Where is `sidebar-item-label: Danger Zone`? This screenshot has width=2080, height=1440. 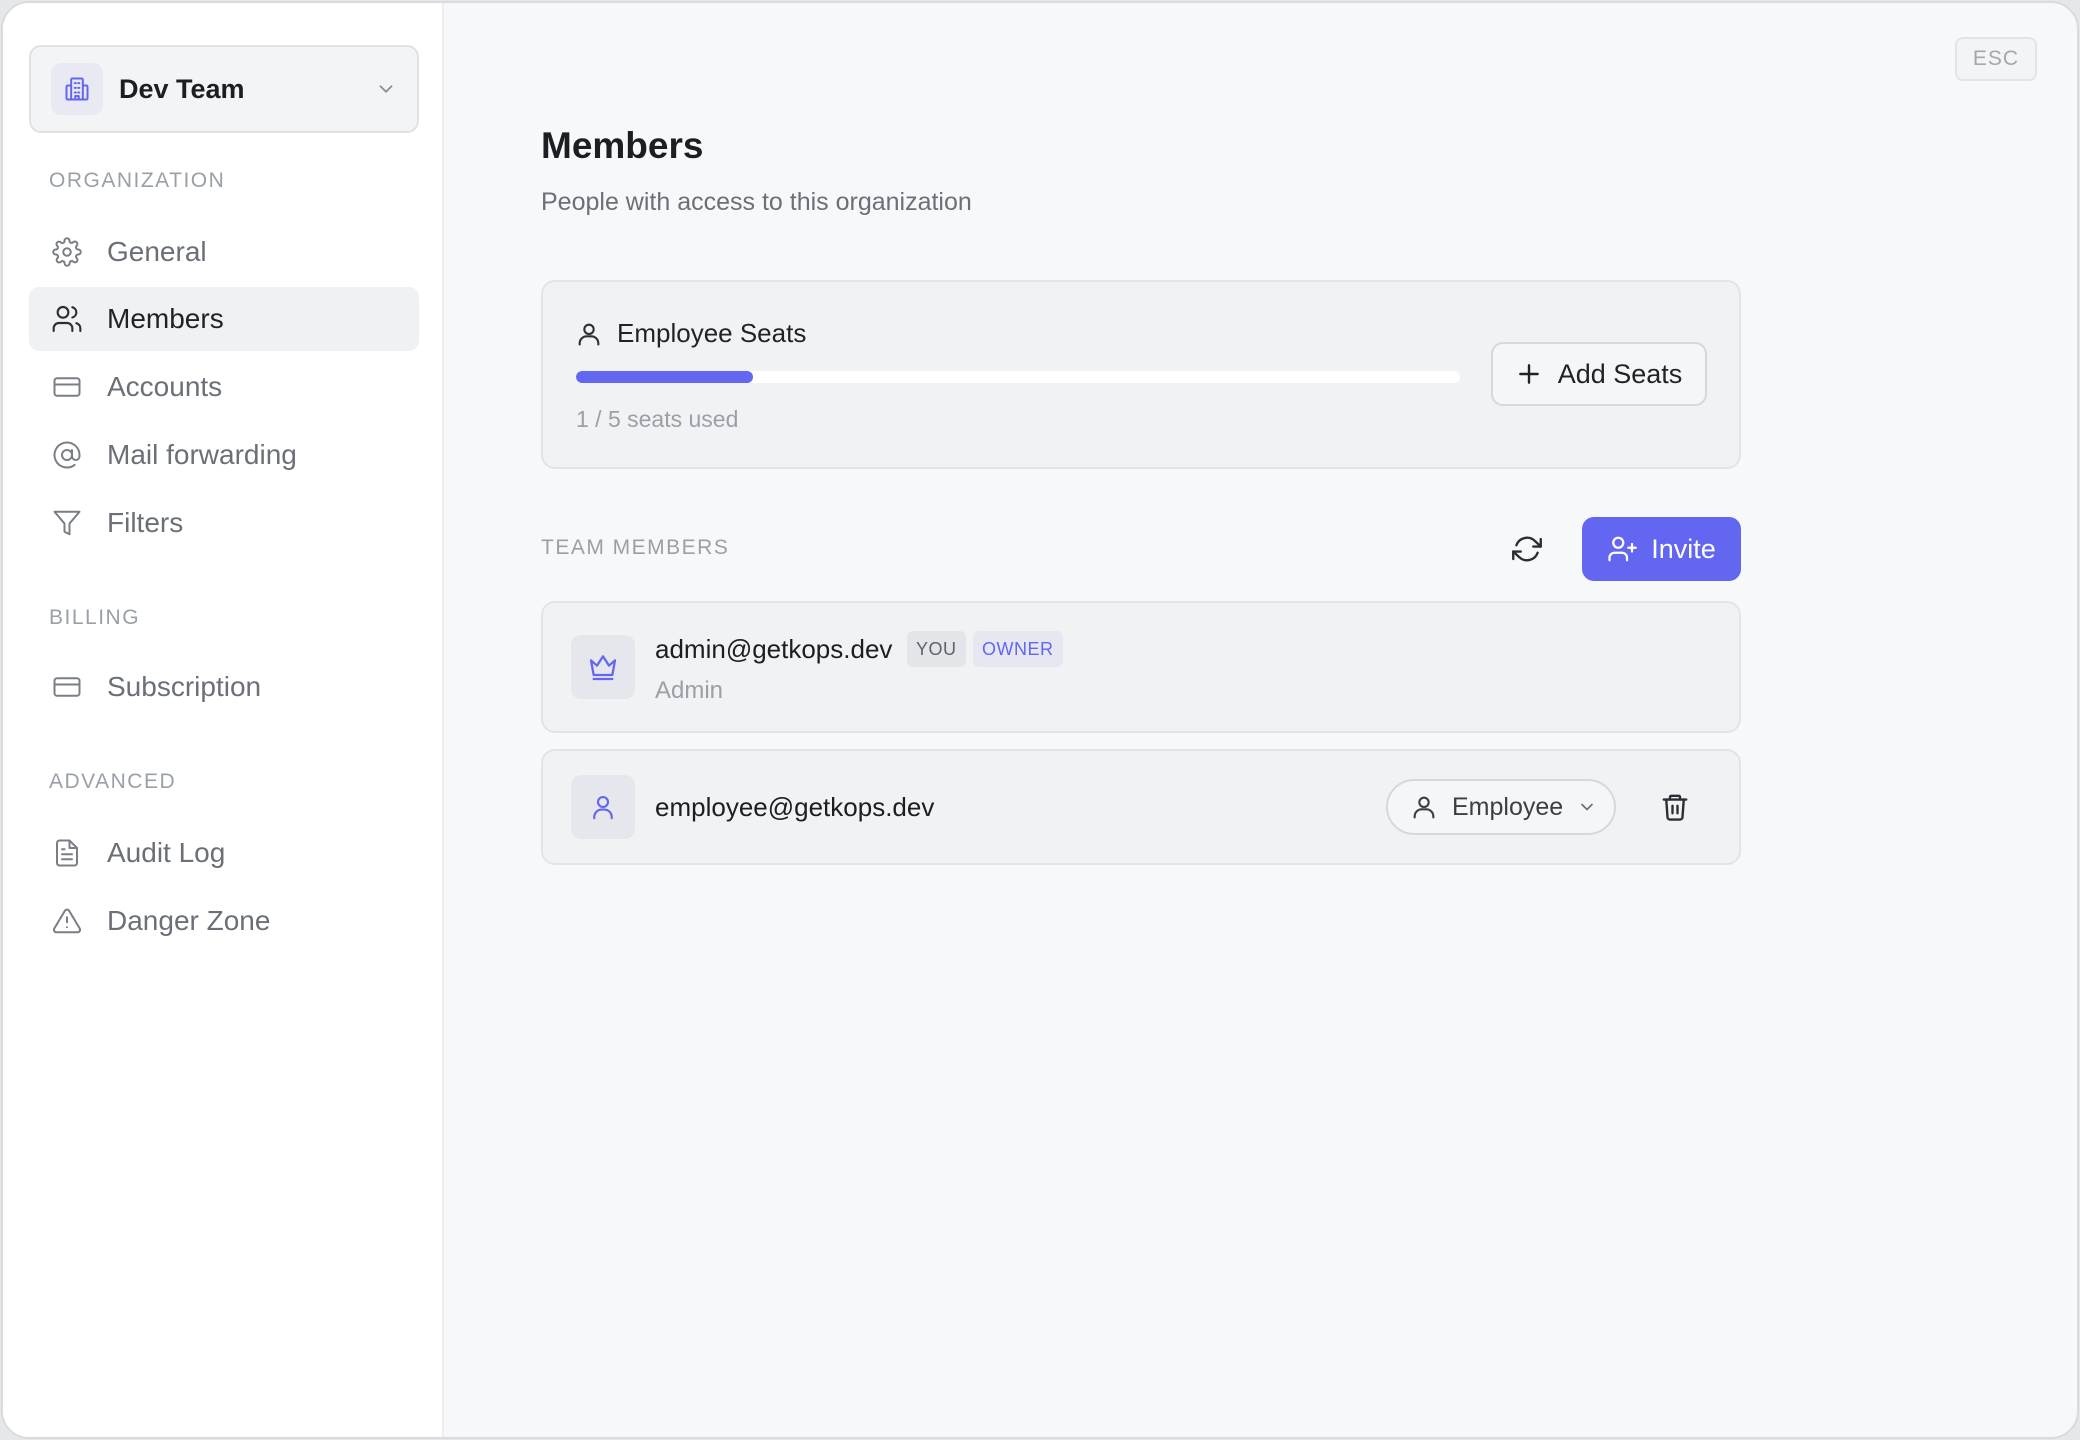
sidebar-item-label: Danger Zone is located at coordinates (189, 920).